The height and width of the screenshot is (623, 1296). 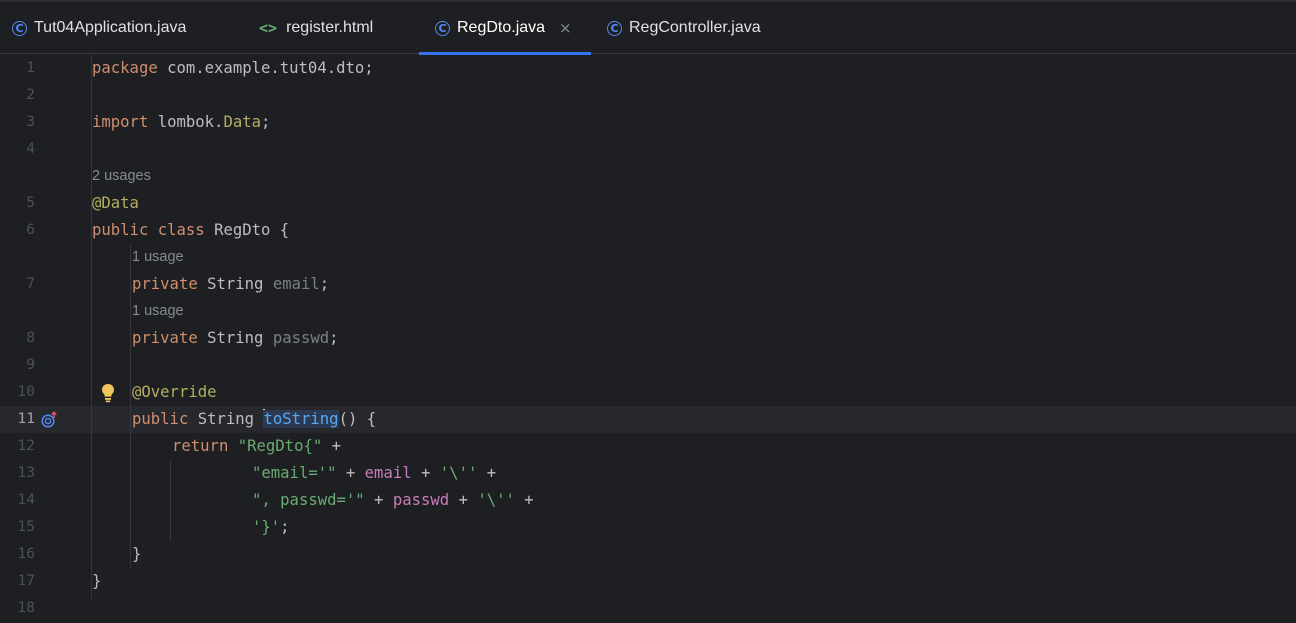 I want to click on tab-label: RegController.java, so click(x=695, y=27).